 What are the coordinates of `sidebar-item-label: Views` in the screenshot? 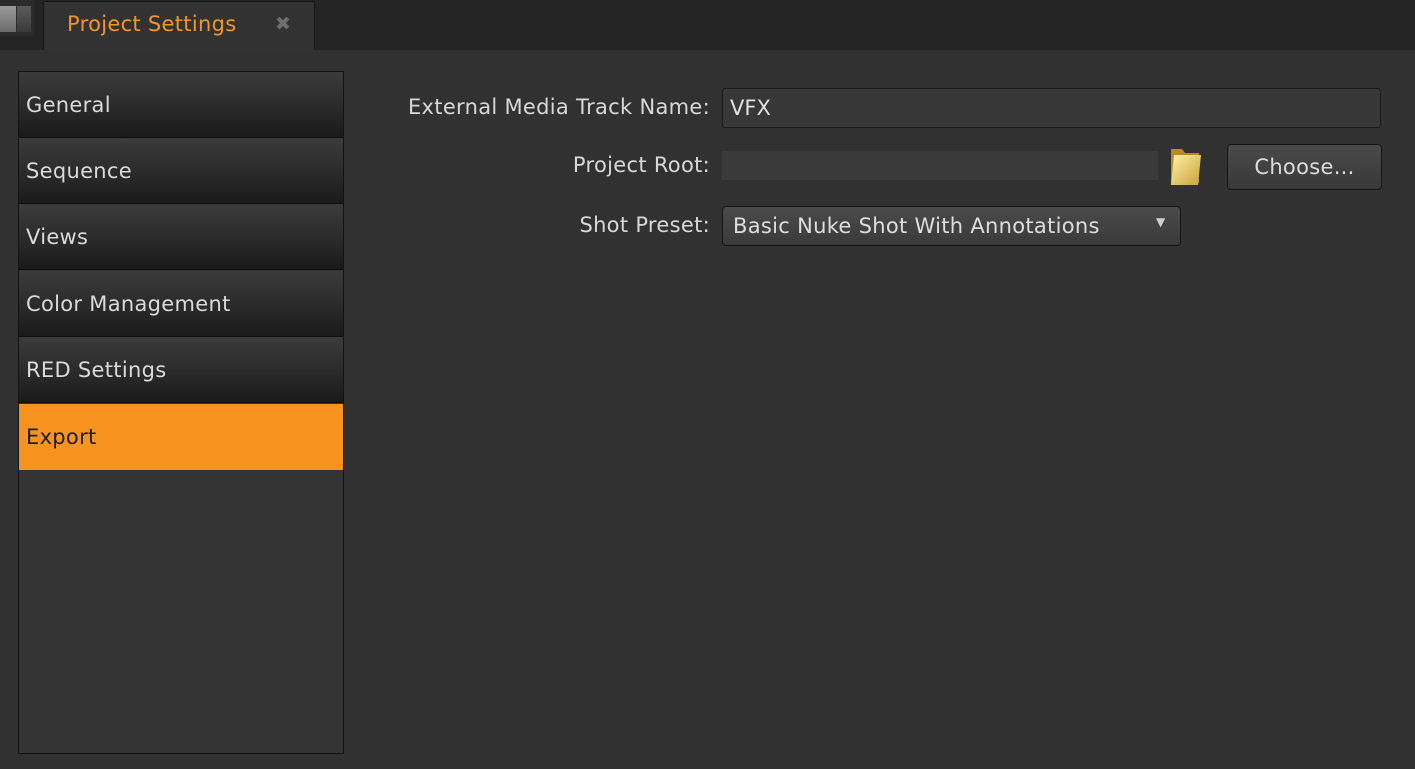 It's located at (57, 237).